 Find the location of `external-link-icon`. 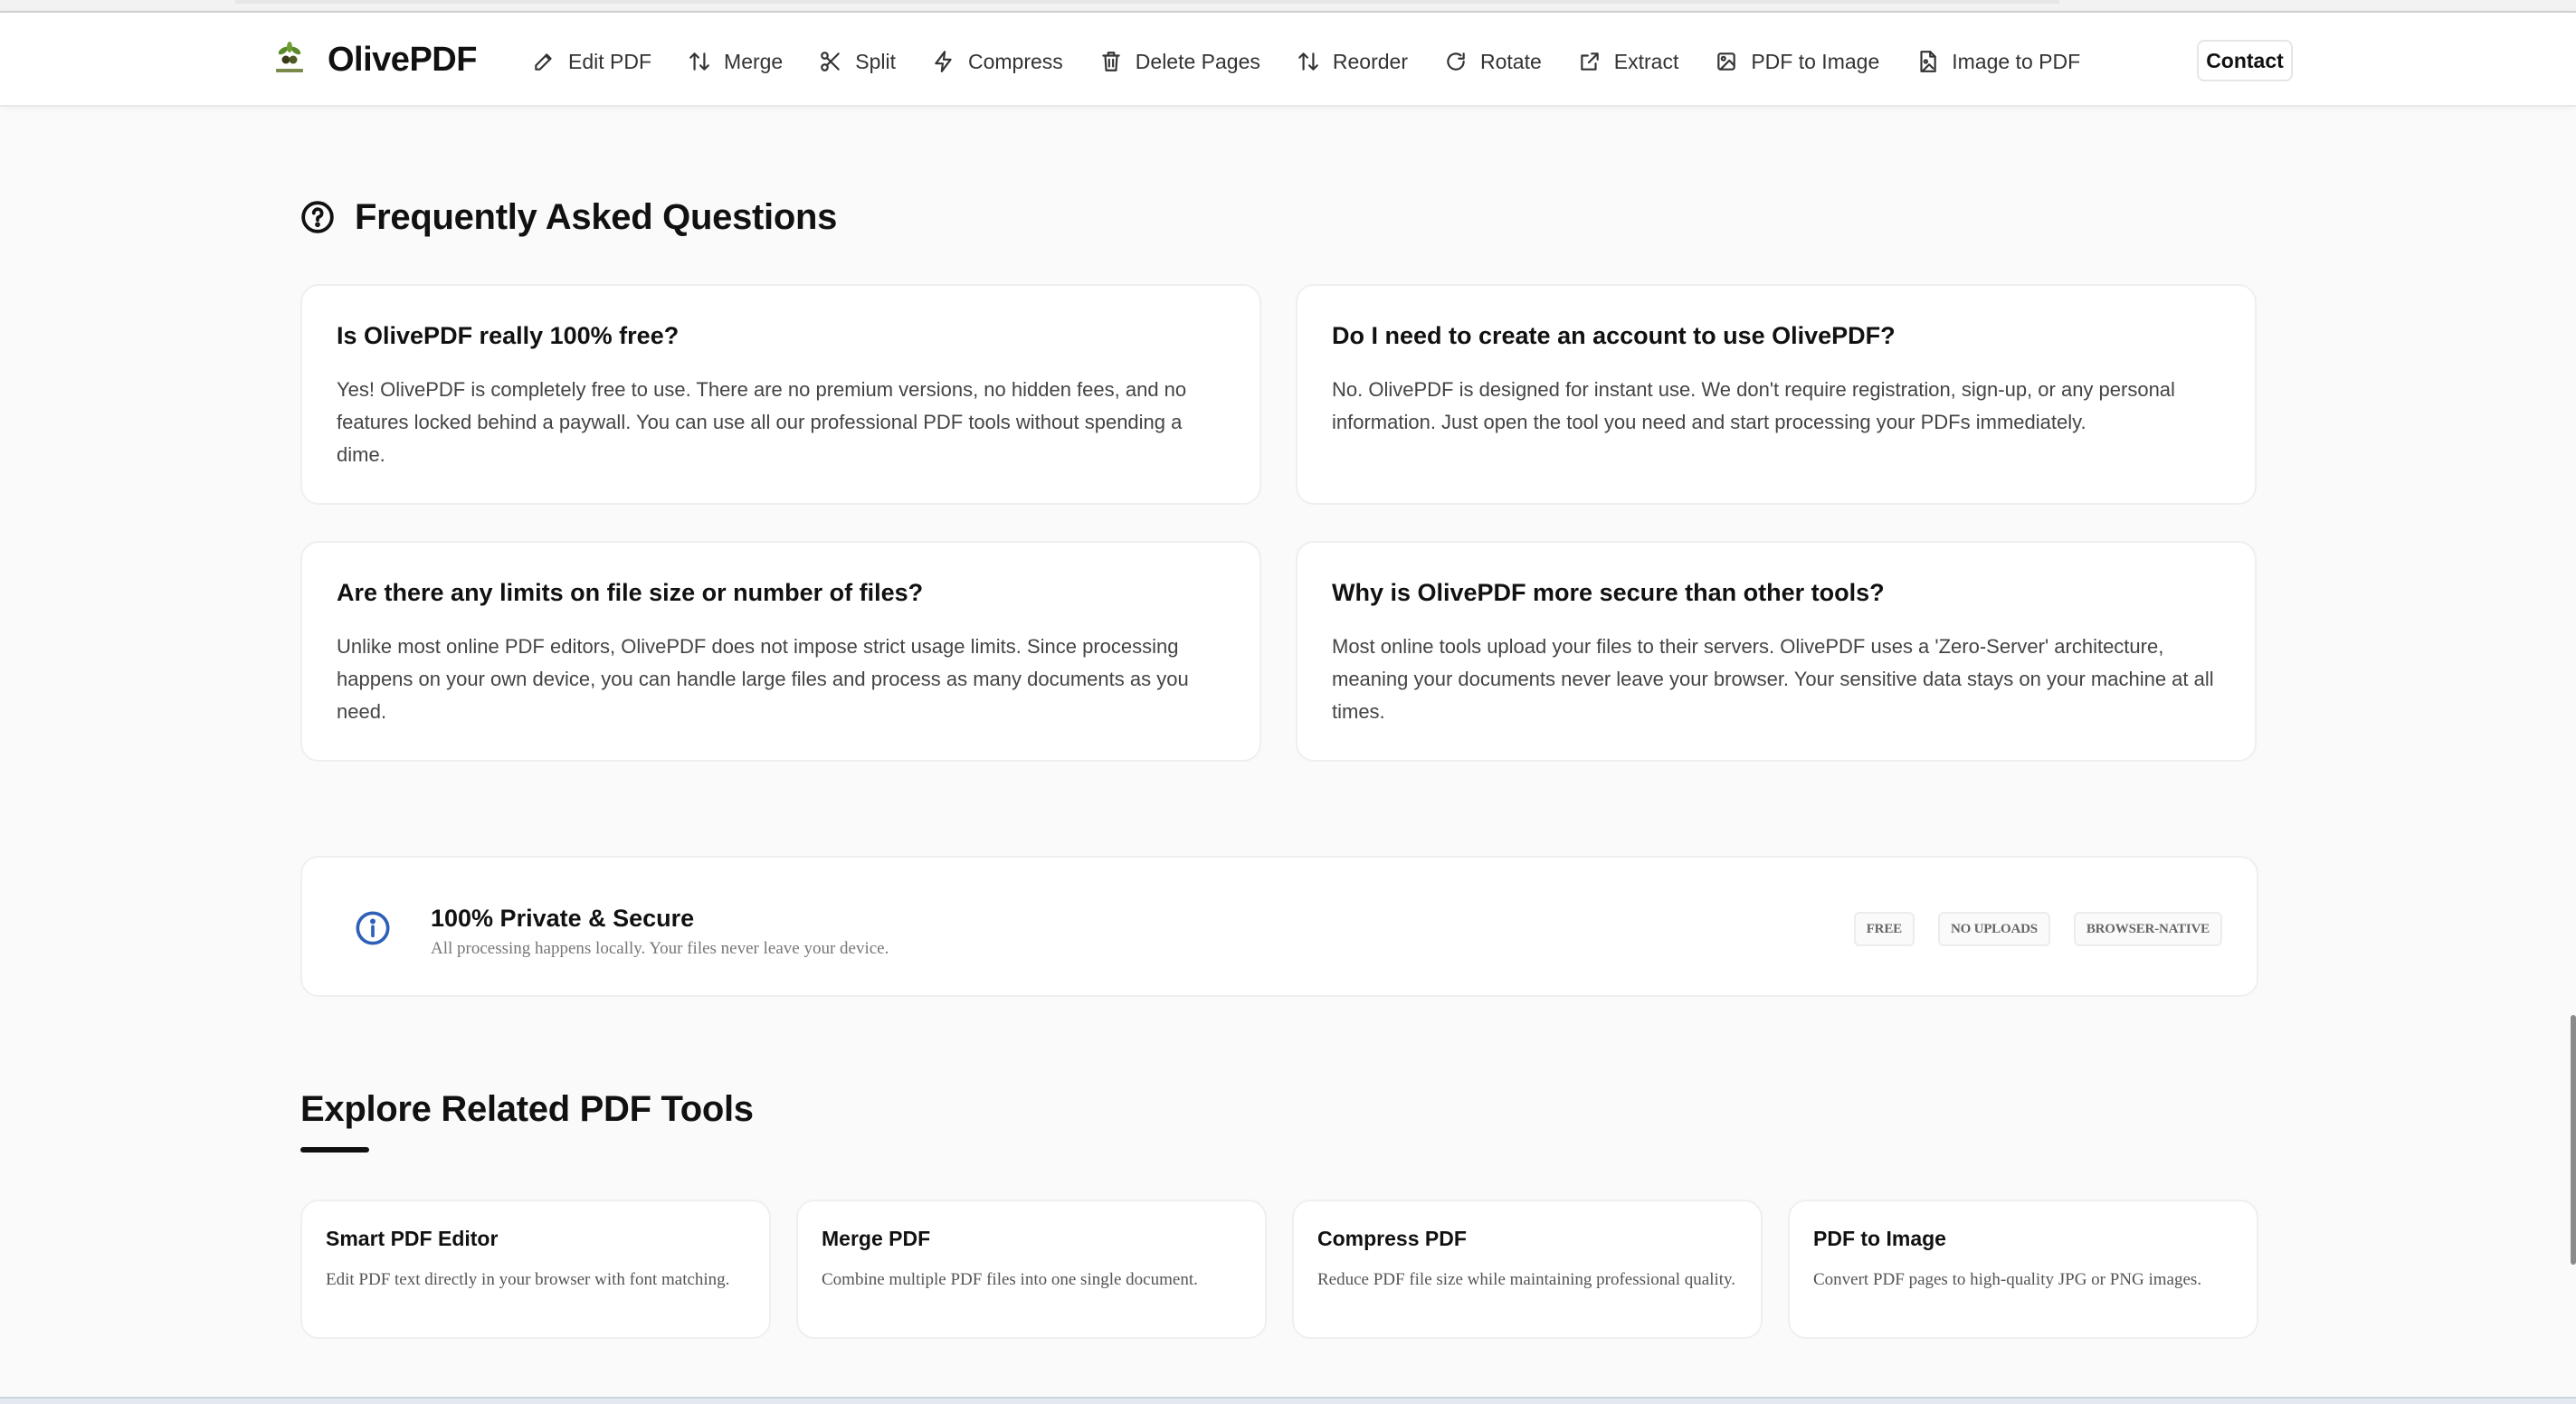

external-link-icon is located at coordinates (1590, 61).